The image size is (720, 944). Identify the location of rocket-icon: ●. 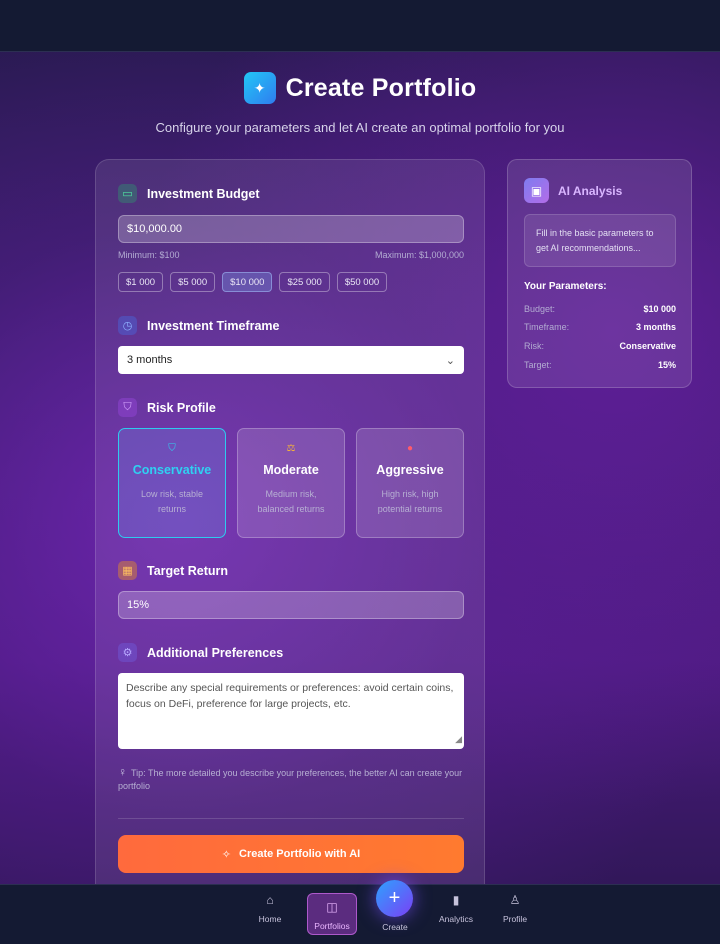
(410, 448).